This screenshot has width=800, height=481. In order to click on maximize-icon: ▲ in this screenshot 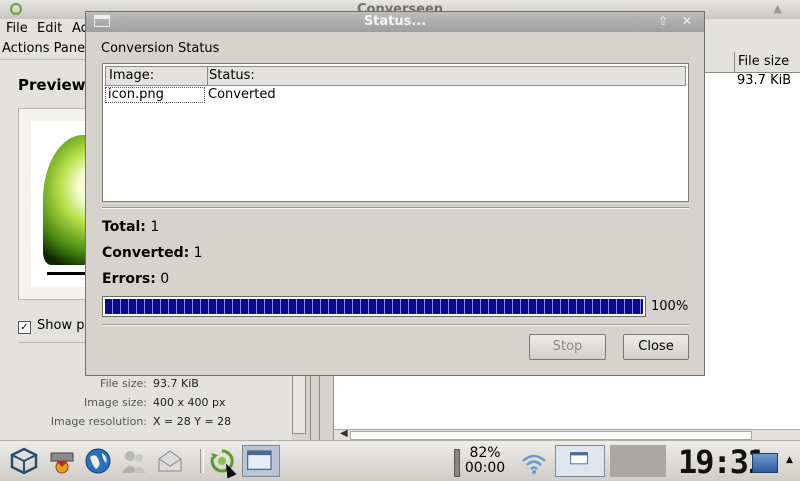, I will do `click(778, 8)`.